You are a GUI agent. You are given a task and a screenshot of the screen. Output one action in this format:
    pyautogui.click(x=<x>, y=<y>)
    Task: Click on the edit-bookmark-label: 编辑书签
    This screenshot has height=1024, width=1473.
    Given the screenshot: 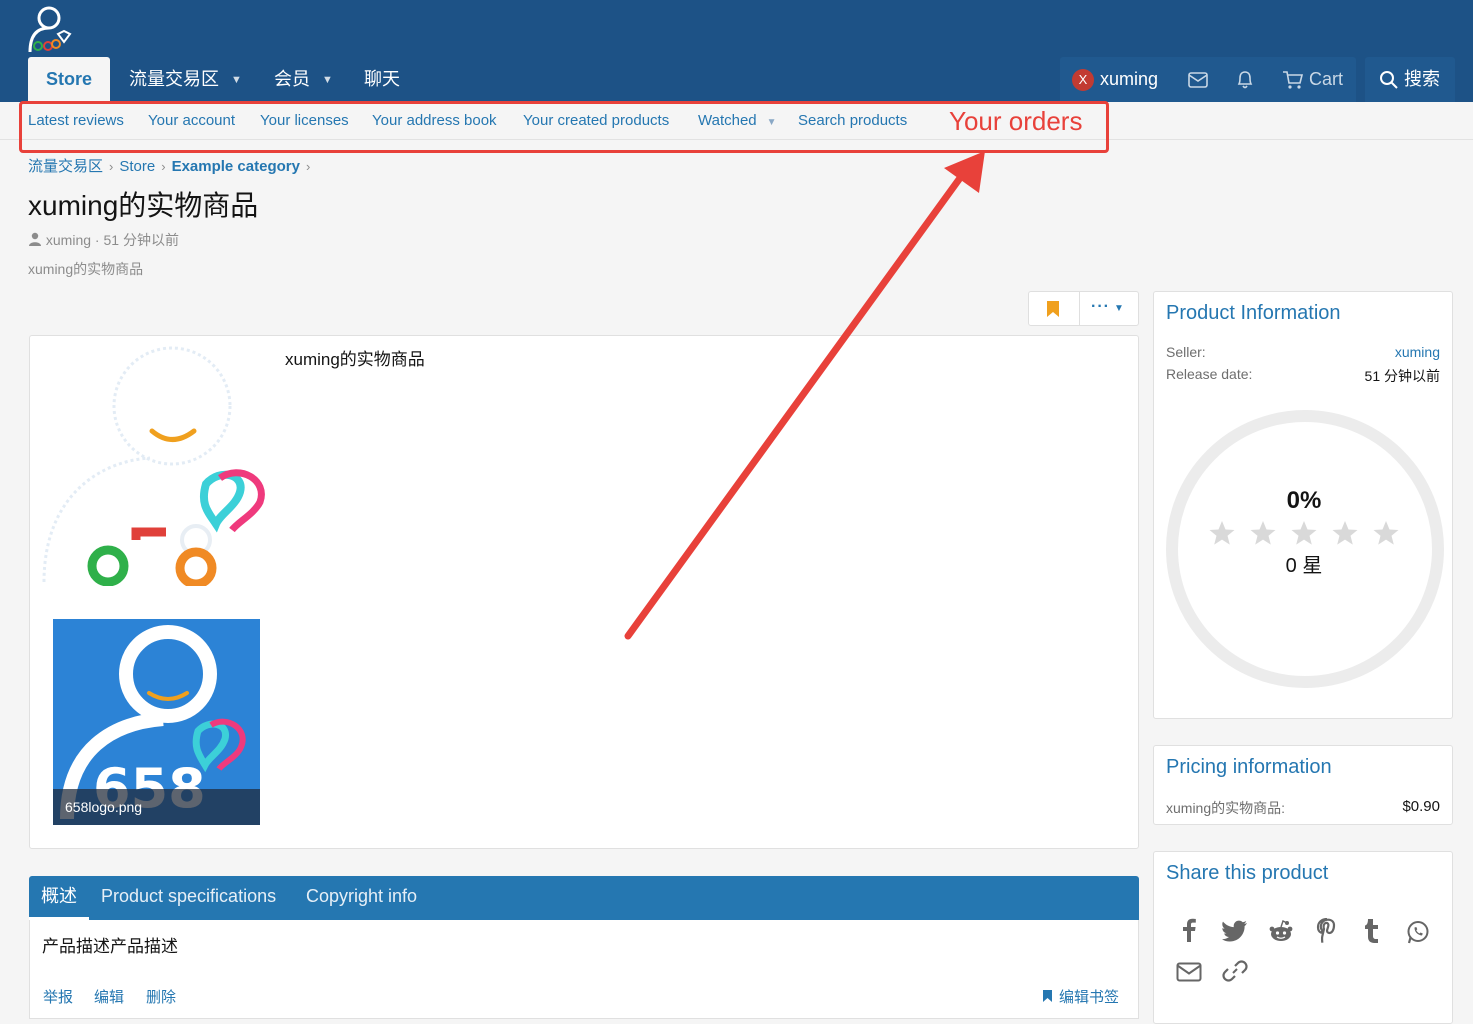 What is the action you would take?
    pyautogui.click(x=1089, y=997)
    